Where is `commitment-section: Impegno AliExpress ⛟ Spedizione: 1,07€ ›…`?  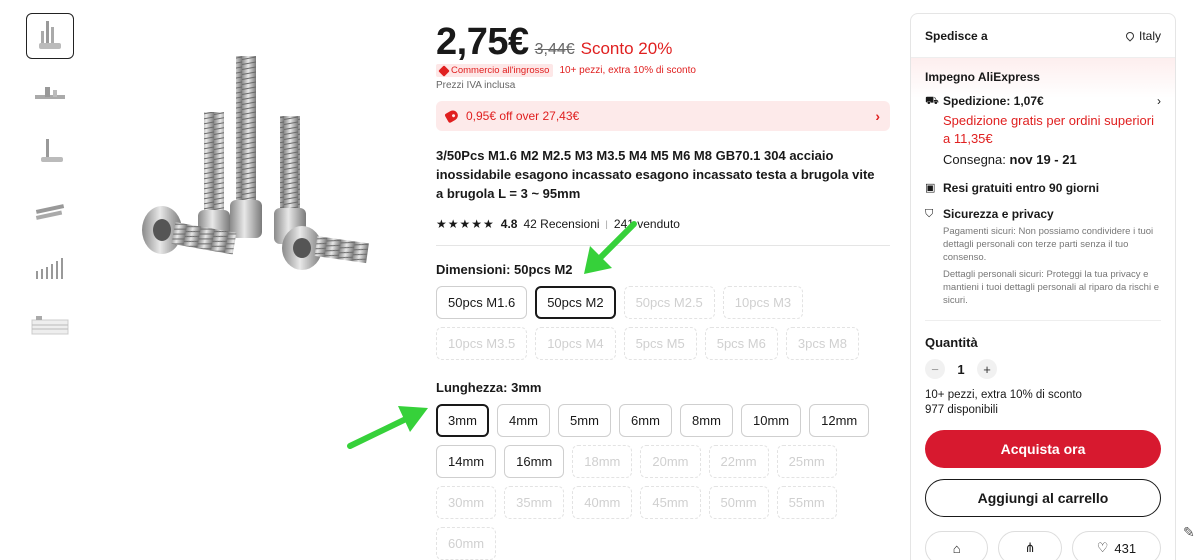 commitment-section: Impegno AliExpress ⛟ Spedizione: 1,07€ ›… is located at coordinates (1043, 182).